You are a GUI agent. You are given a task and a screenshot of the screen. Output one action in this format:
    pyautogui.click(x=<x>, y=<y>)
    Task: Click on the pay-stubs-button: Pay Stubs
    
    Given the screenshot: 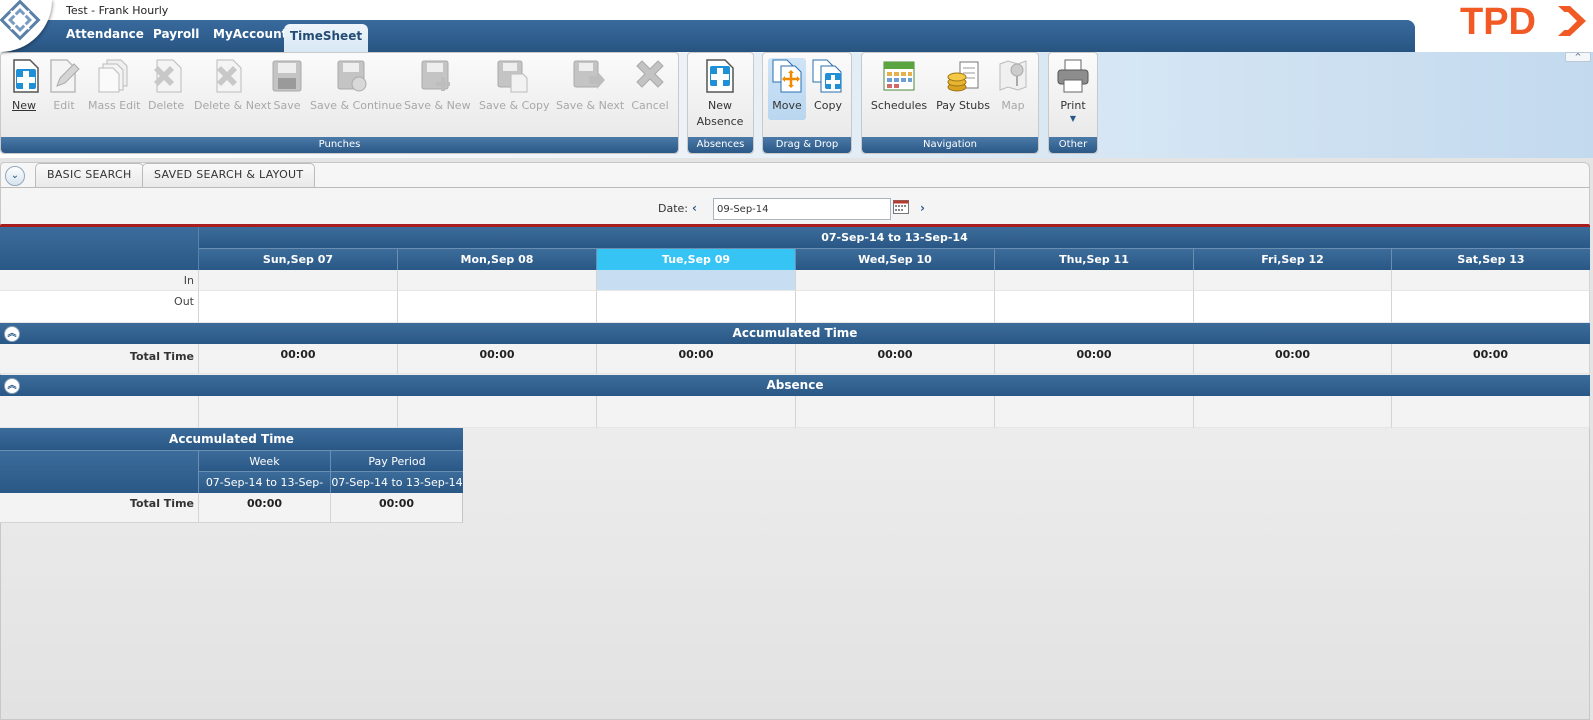 What is the action you would take?
    pyautogui.click(x=963, y=86)
    